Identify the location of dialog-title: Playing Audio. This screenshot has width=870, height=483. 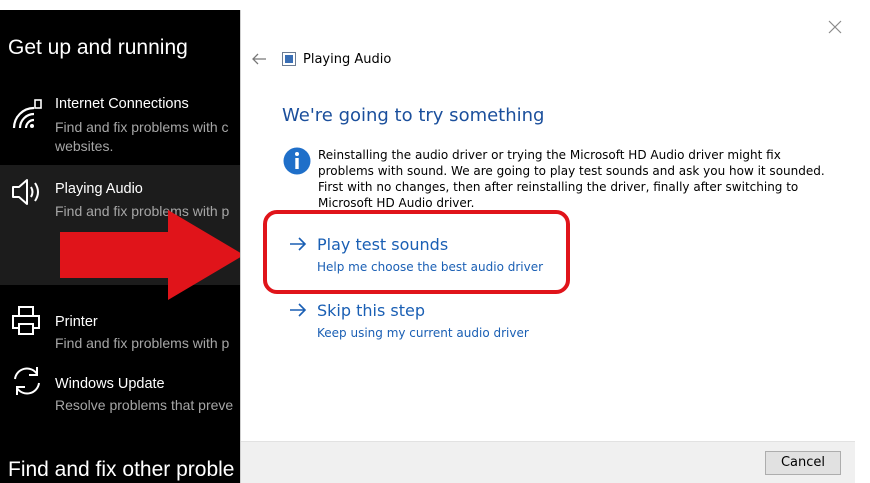
(347, 59).